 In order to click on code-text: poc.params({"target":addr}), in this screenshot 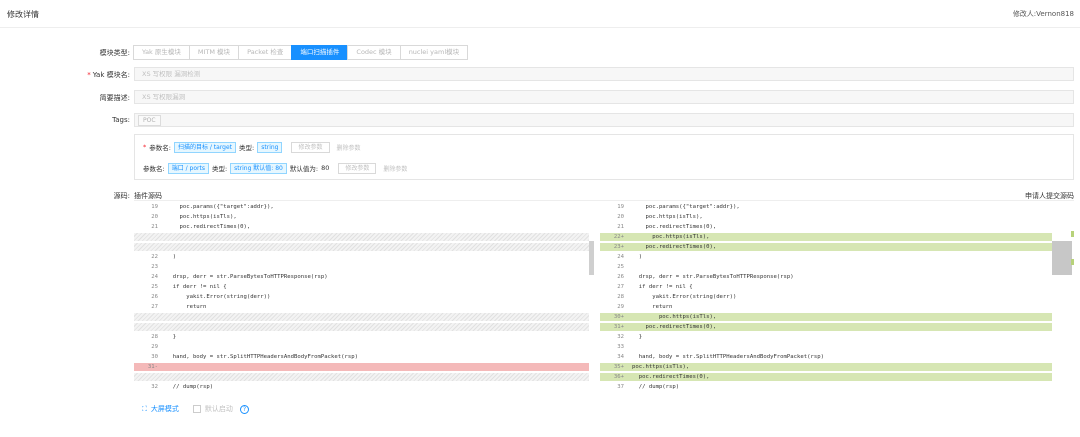, I will do `click(686, 207)`.